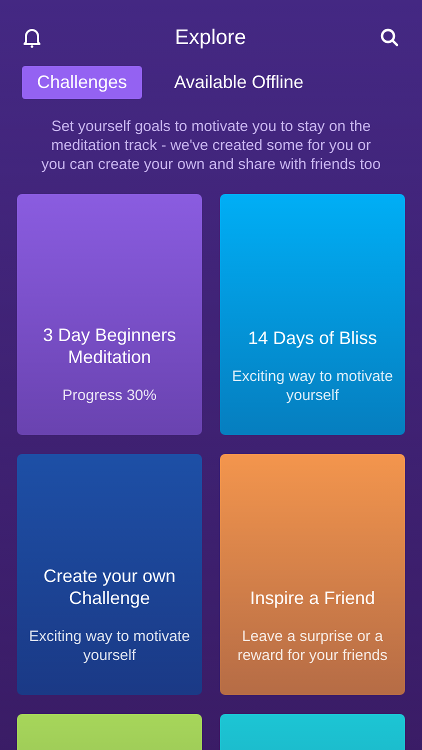 This screenshot has height=750, width=422. What do you see at coordinates (32, 38) in the screenshot?
I see `notification-bell-icon` at bounding box center [32, 38].